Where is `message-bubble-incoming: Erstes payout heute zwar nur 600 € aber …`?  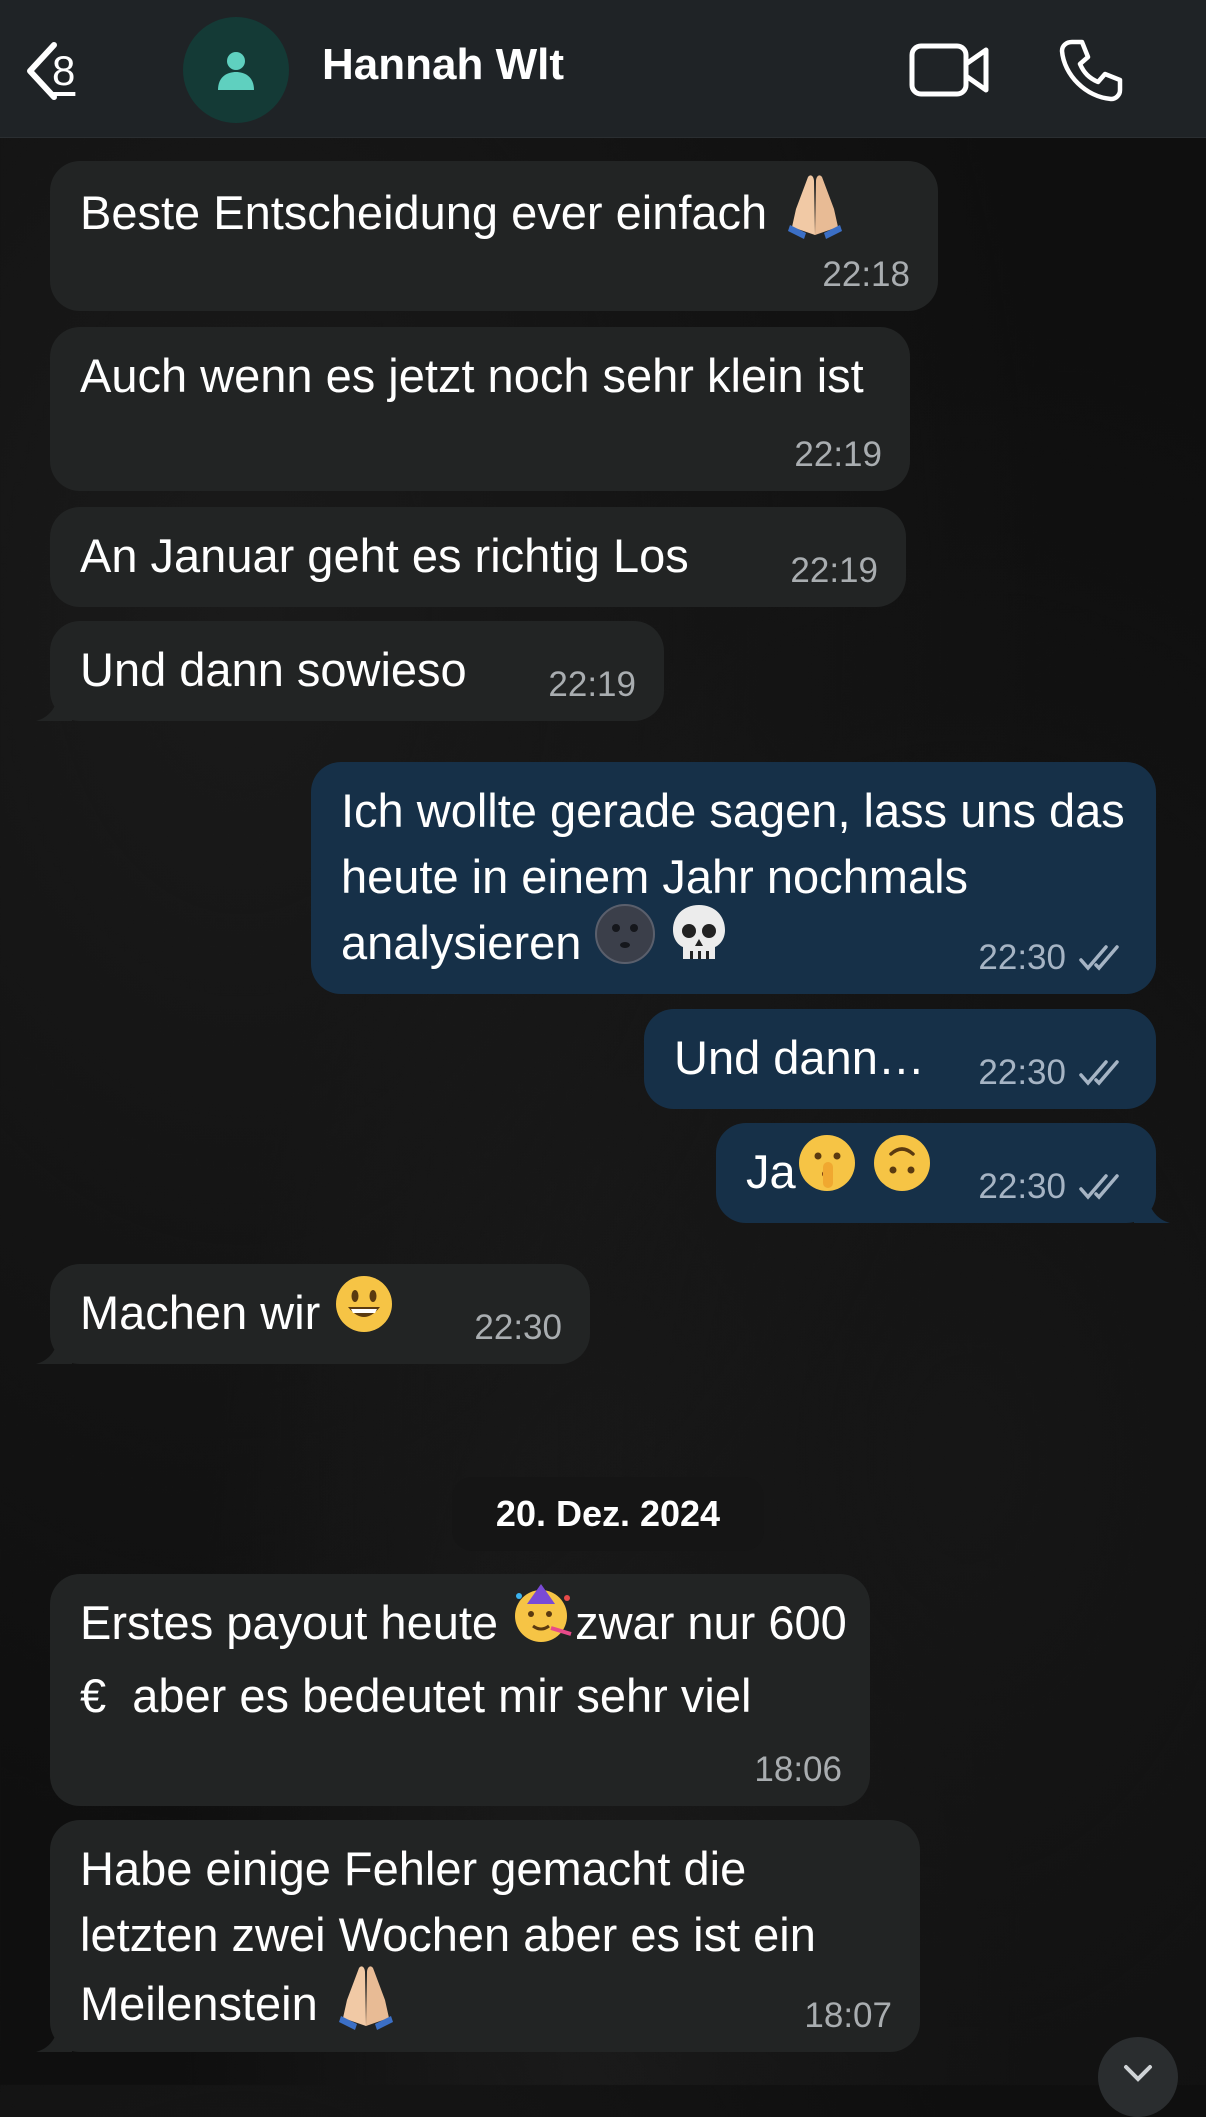
message-bubble-incoming: Erstes payout heute zwar nur 600 € aber … is located at coordinates (460, 1690).